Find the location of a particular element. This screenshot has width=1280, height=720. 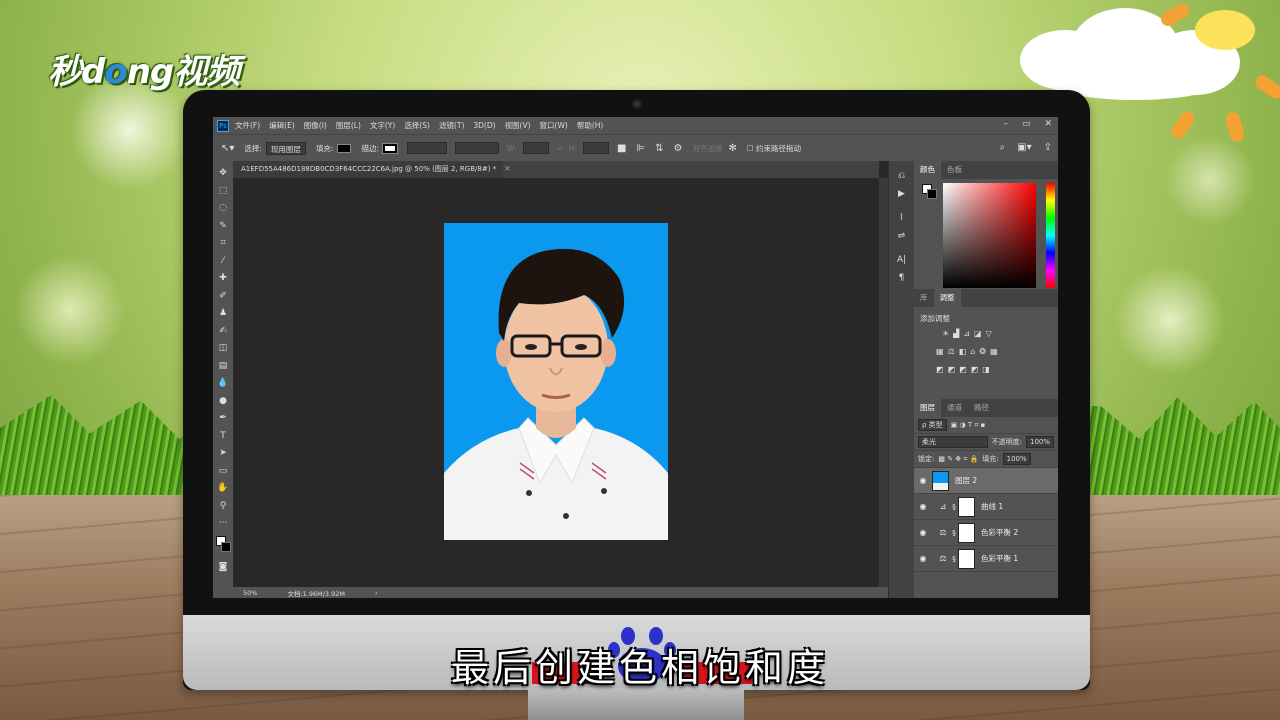

path-operations-icon: ■ is located at coordinates (621, 148).